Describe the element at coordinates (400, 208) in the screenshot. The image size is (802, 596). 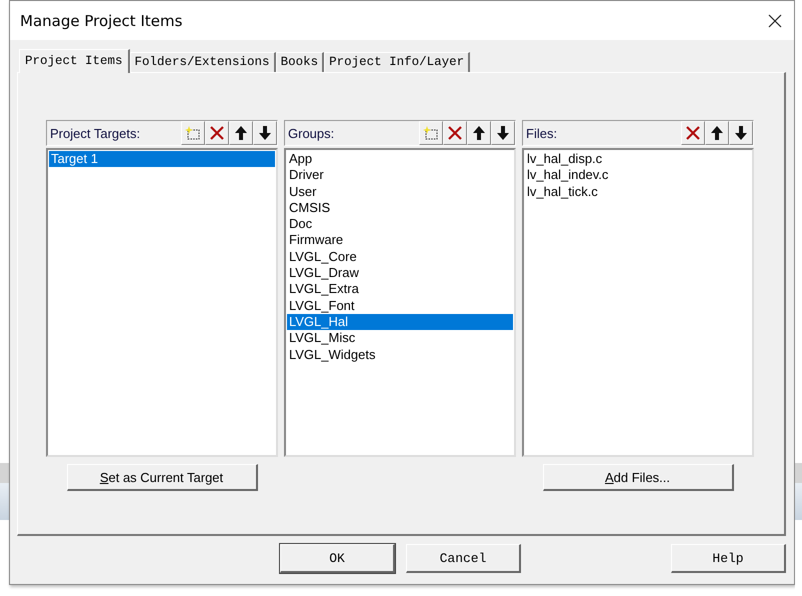
I see `list-item: CMSIS` at that location.